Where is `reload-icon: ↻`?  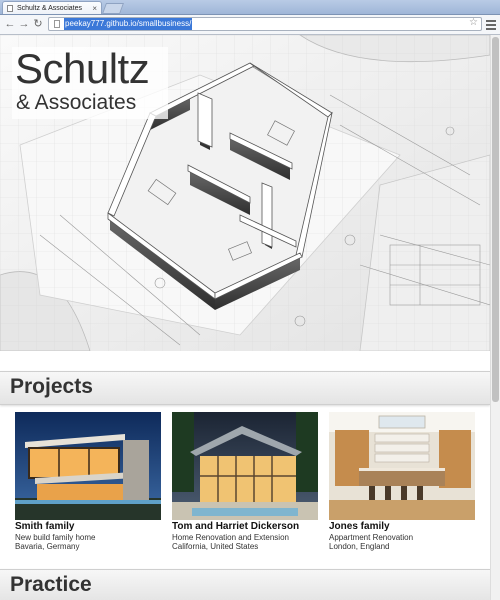 reload-icon: ↻ is located at coordinates (38, 24).